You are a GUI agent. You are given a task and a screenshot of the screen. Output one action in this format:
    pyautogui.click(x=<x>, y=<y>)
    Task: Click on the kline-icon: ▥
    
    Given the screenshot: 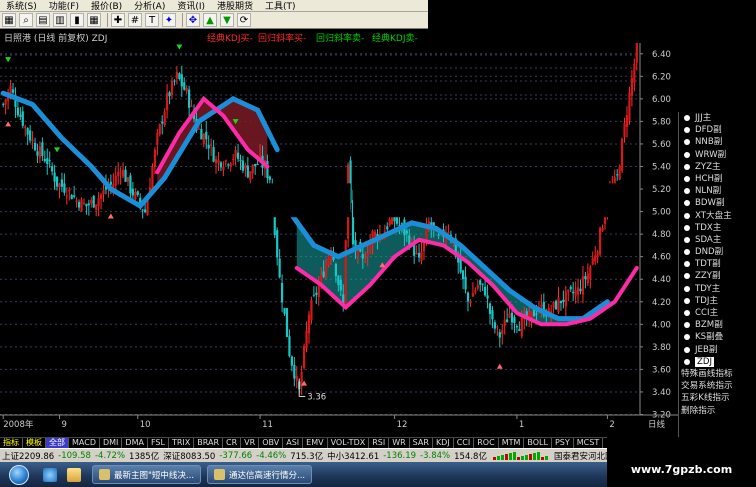 What is the action you would take?
    pyautogui.click(x=60, y=20)
    